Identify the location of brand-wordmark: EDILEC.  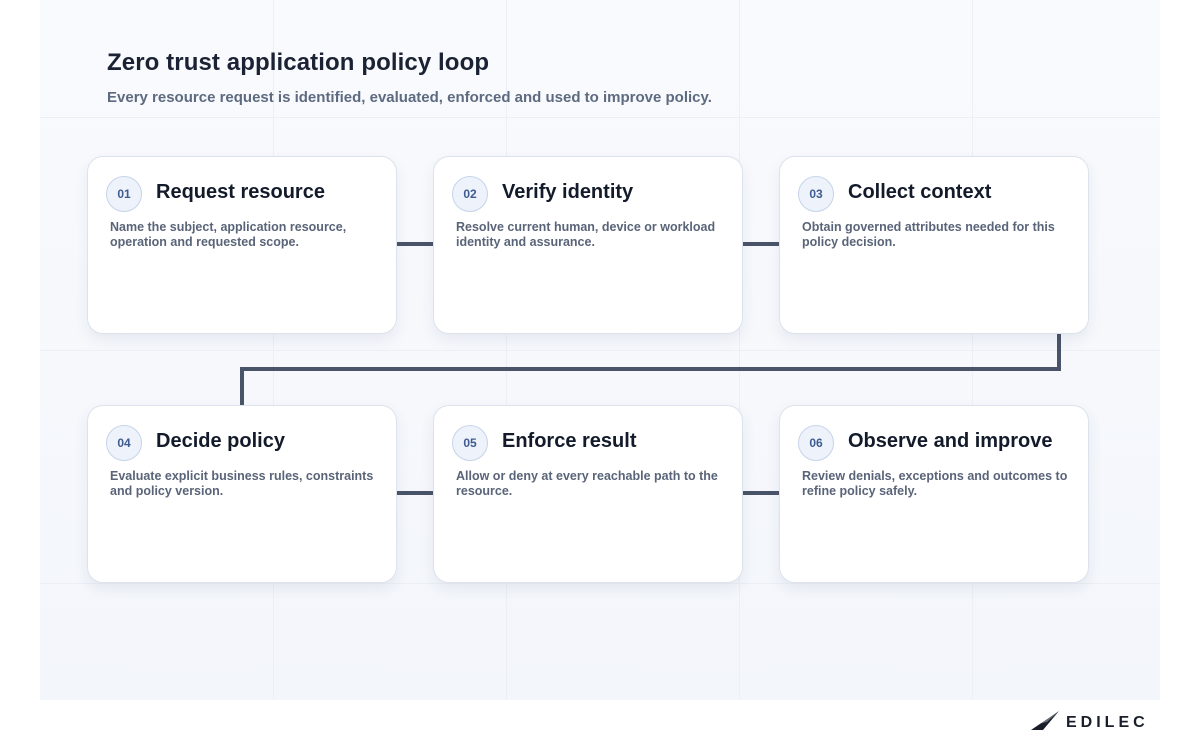
(1107, 722).